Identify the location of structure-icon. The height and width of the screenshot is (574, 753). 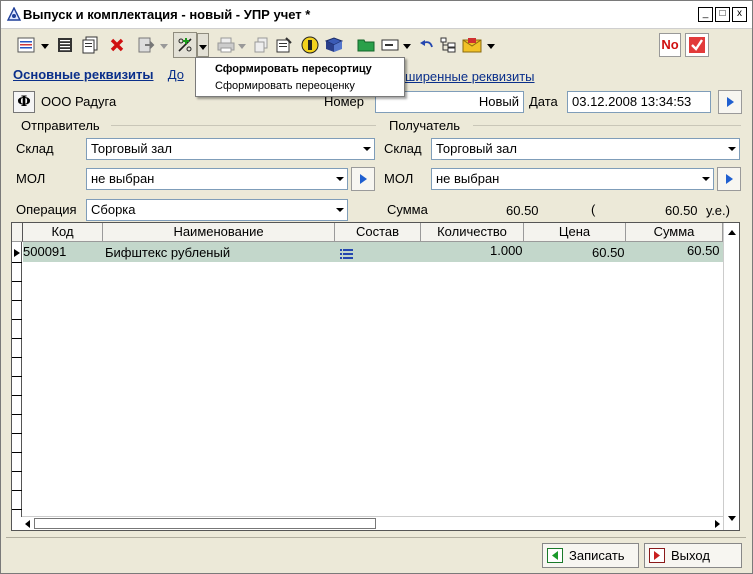
(448, 45).